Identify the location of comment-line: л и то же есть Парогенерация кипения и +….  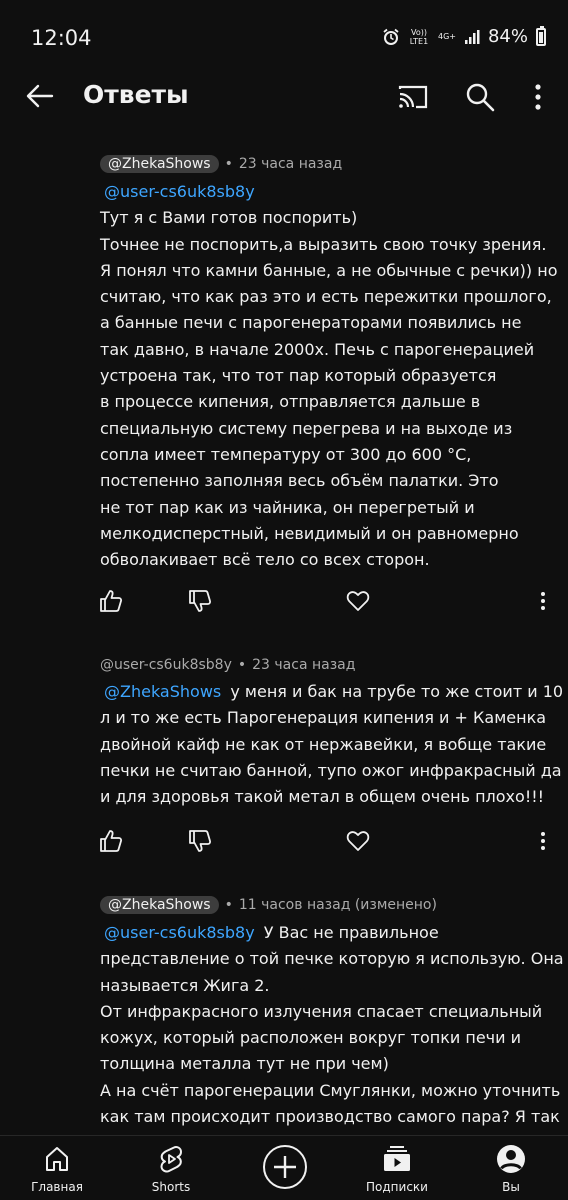
(323, 718).